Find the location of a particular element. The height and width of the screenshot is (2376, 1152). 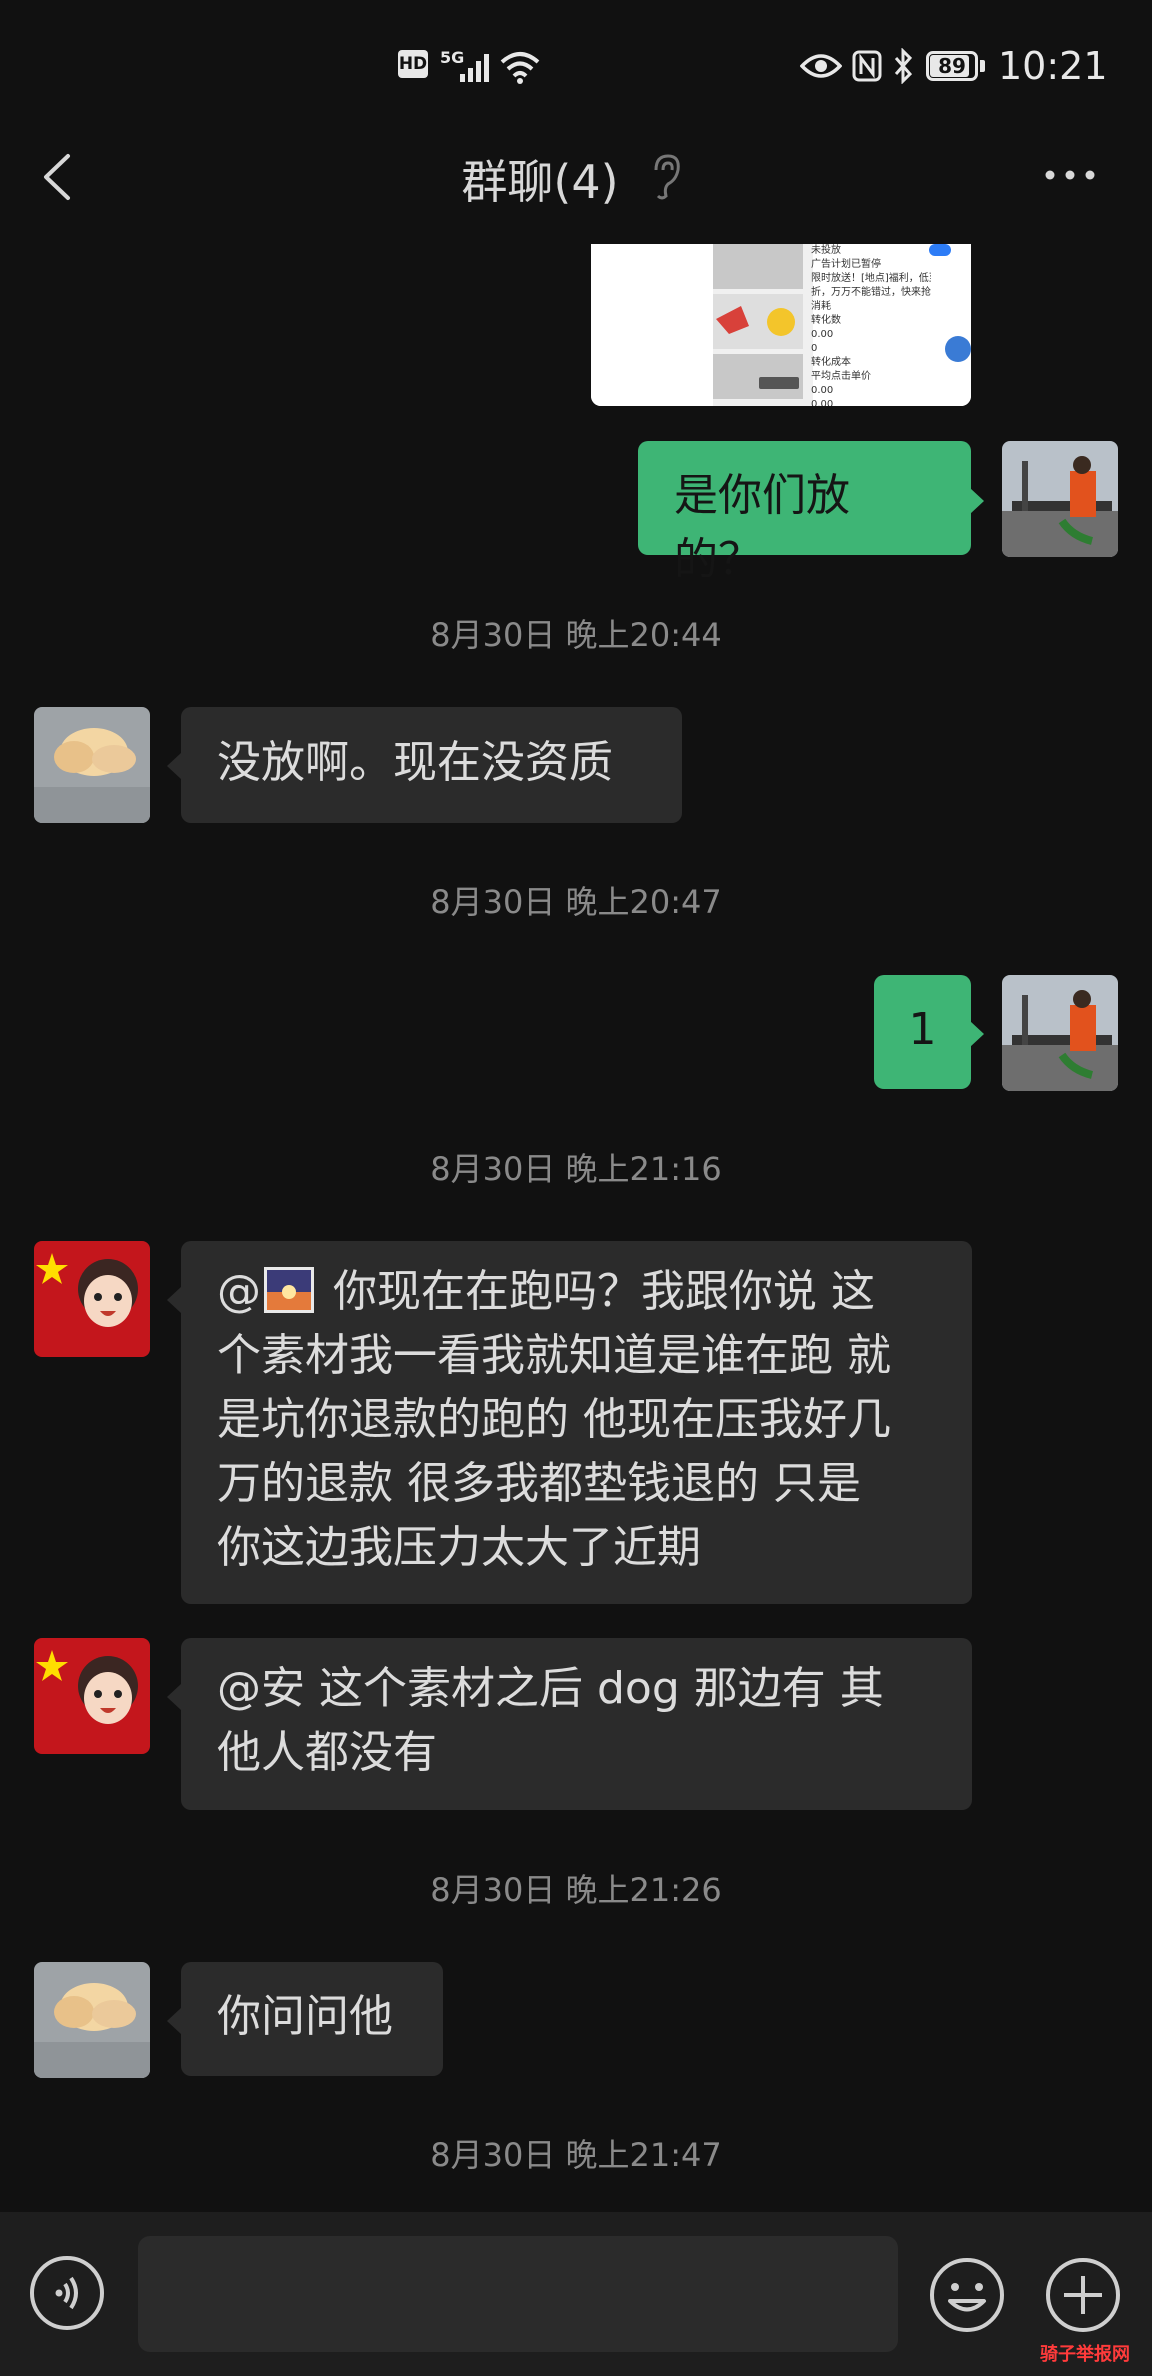

ad-card-line: 消耗 is located at coordinates (821, 306).